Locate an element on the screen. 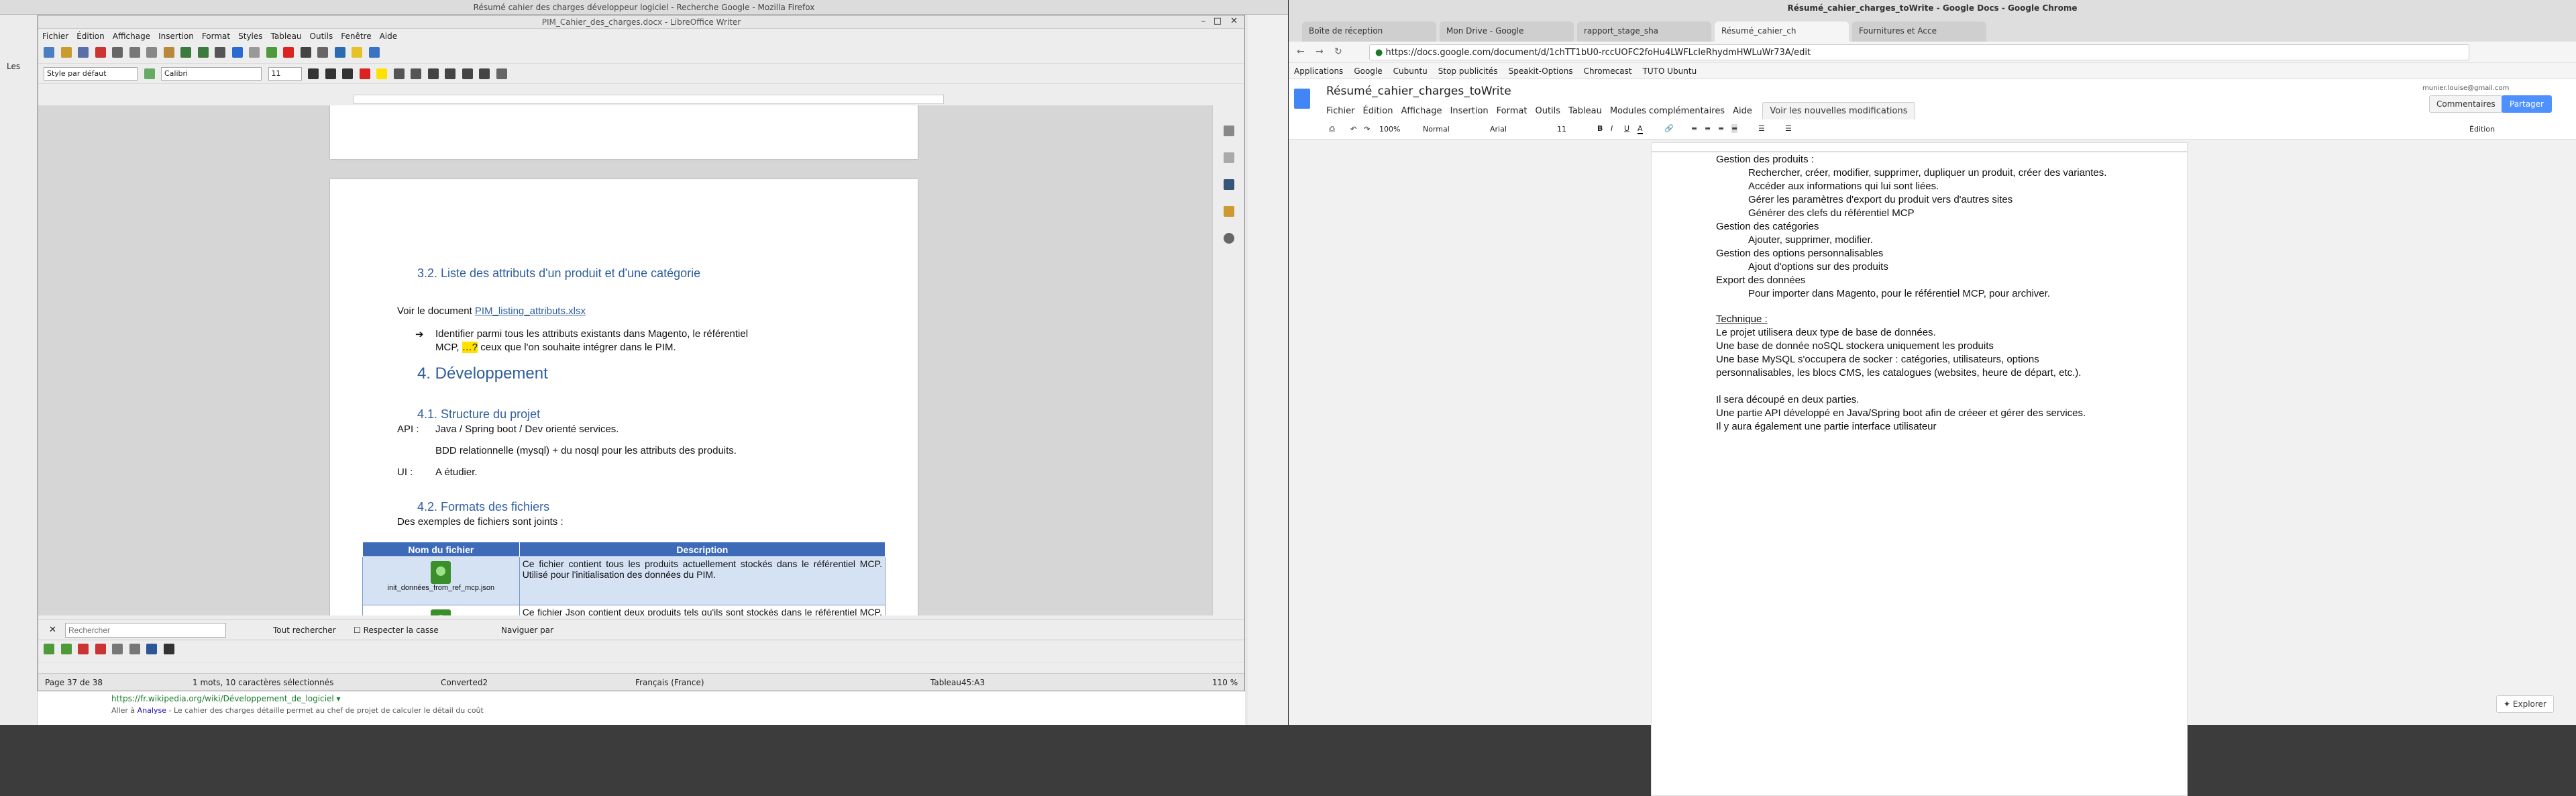 The width and height of the screenshot is (2576, 796). align-right-icon: ≡ is located at coordinates (1721, 128).